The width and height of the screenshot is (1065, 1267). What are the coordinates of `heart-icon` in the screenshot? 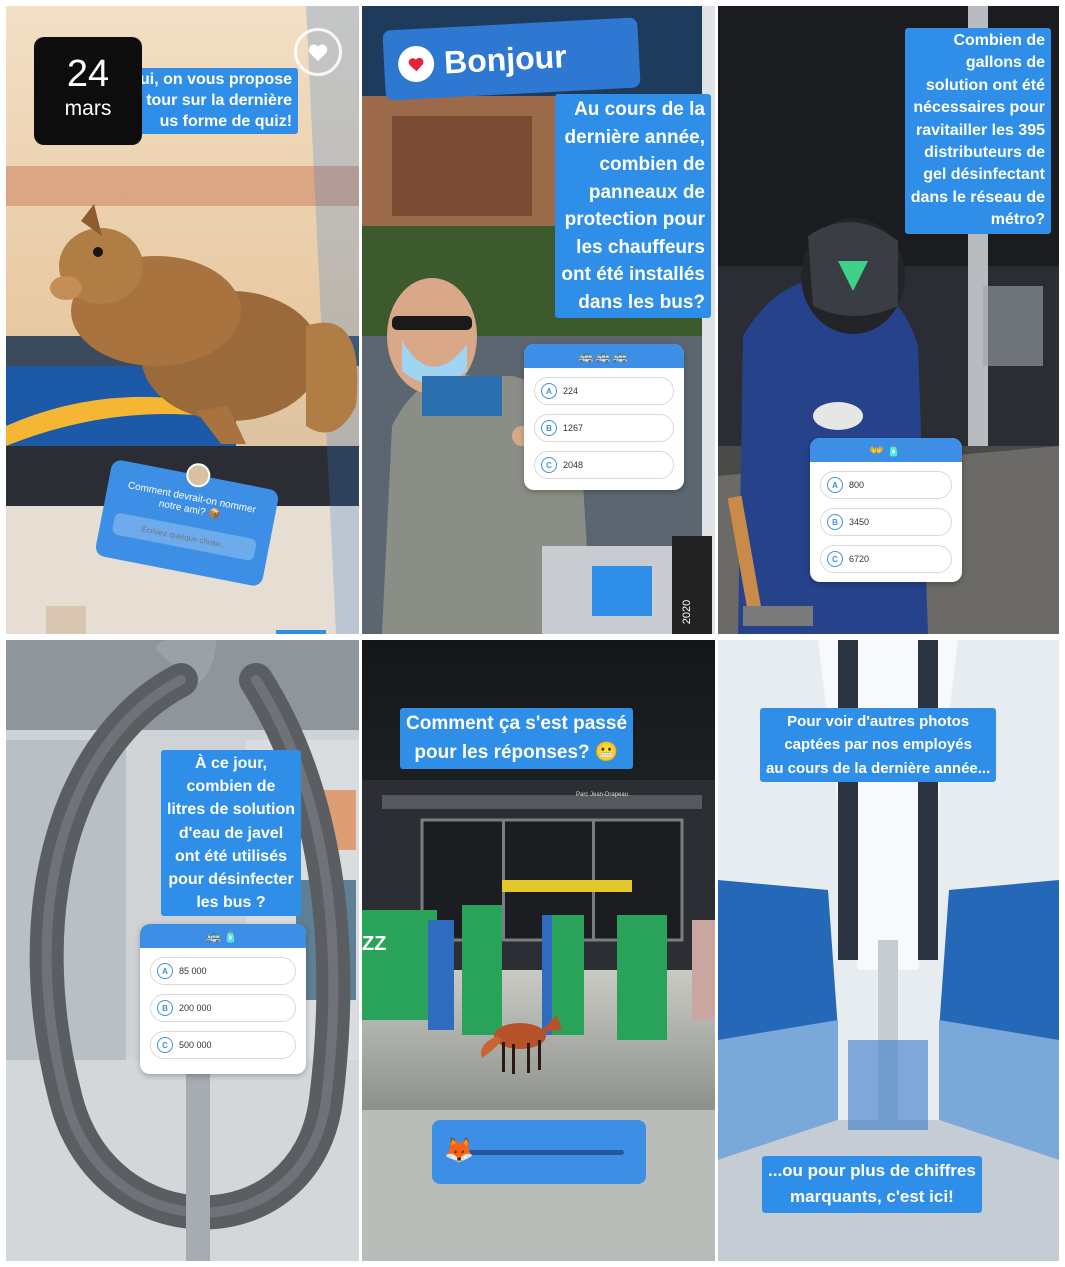 It's located at (318, 52).